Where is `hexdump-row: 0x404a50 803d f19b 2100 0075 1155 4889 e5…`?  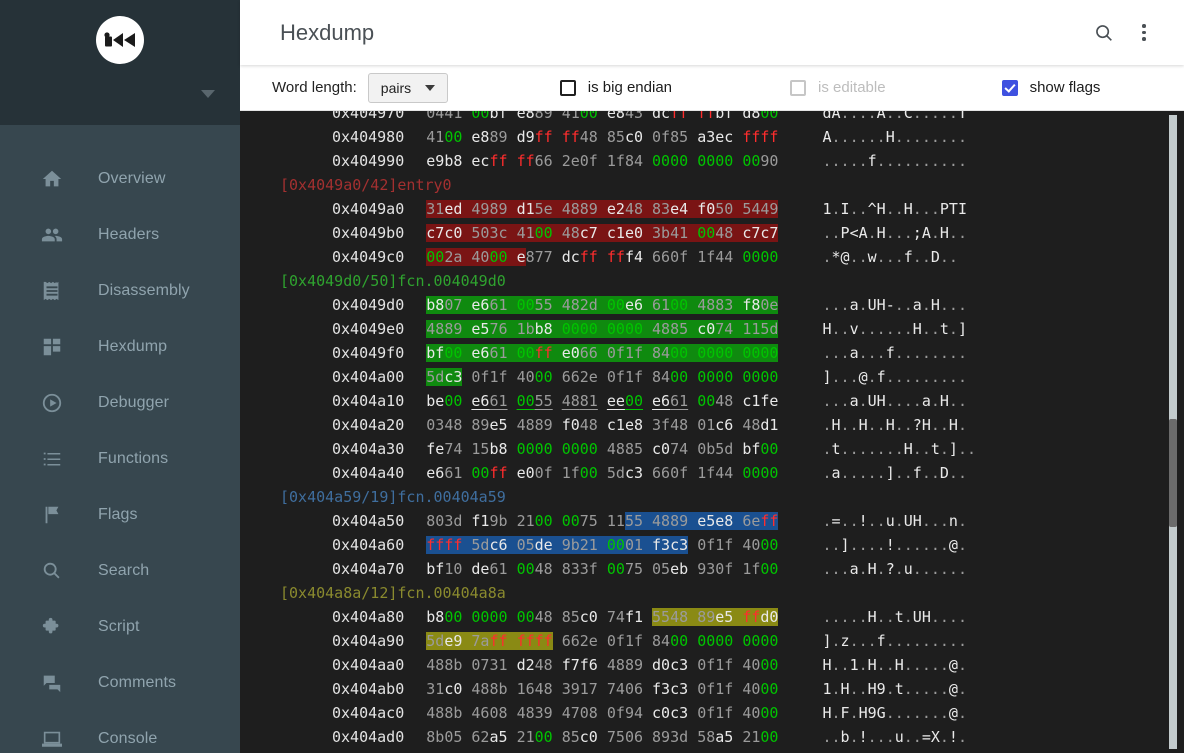 hexdump-row: 0x404a50 803d f19b 2100 0075 1155 4889 e5… is located at coordinates (732, 521).